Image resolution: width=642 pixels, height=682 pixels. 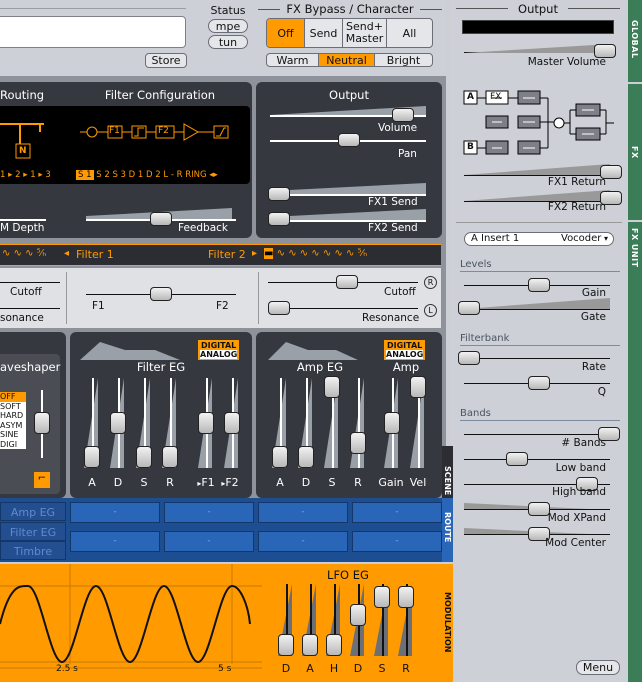 What do you see at coordinates (470, 147) in the screenshot?
I see `fx-routing-b-label: B` at bounding box center [470, 147].